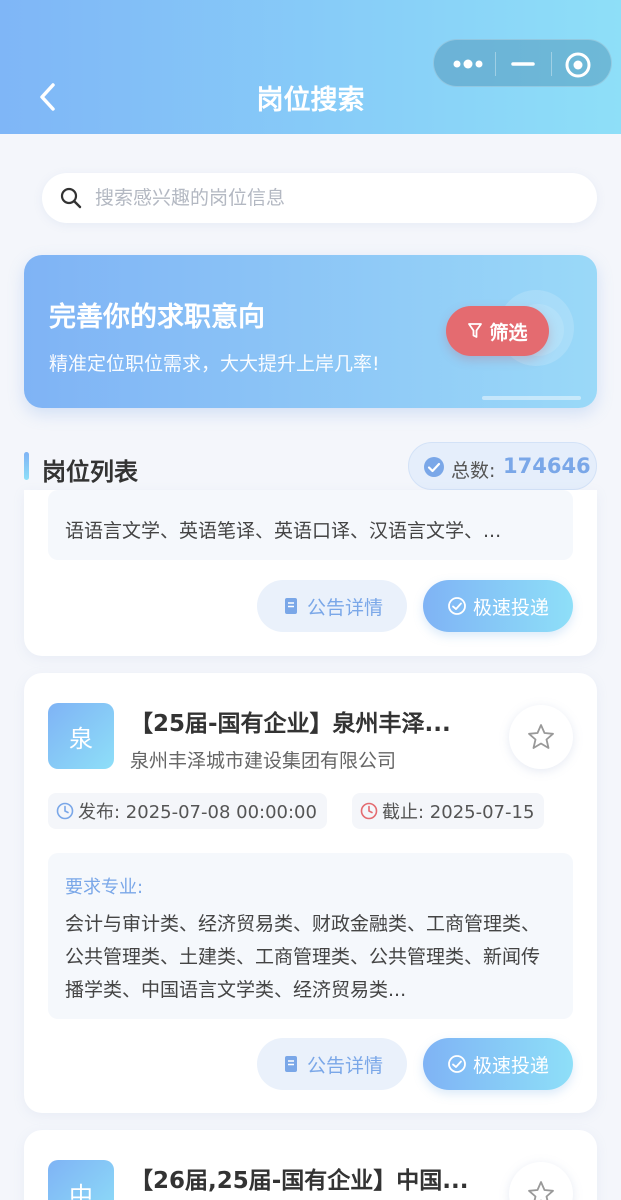  Describe the element at coordinates (104, 887) in the screenshot. I see `majors-label: 要求专业:` at that location.